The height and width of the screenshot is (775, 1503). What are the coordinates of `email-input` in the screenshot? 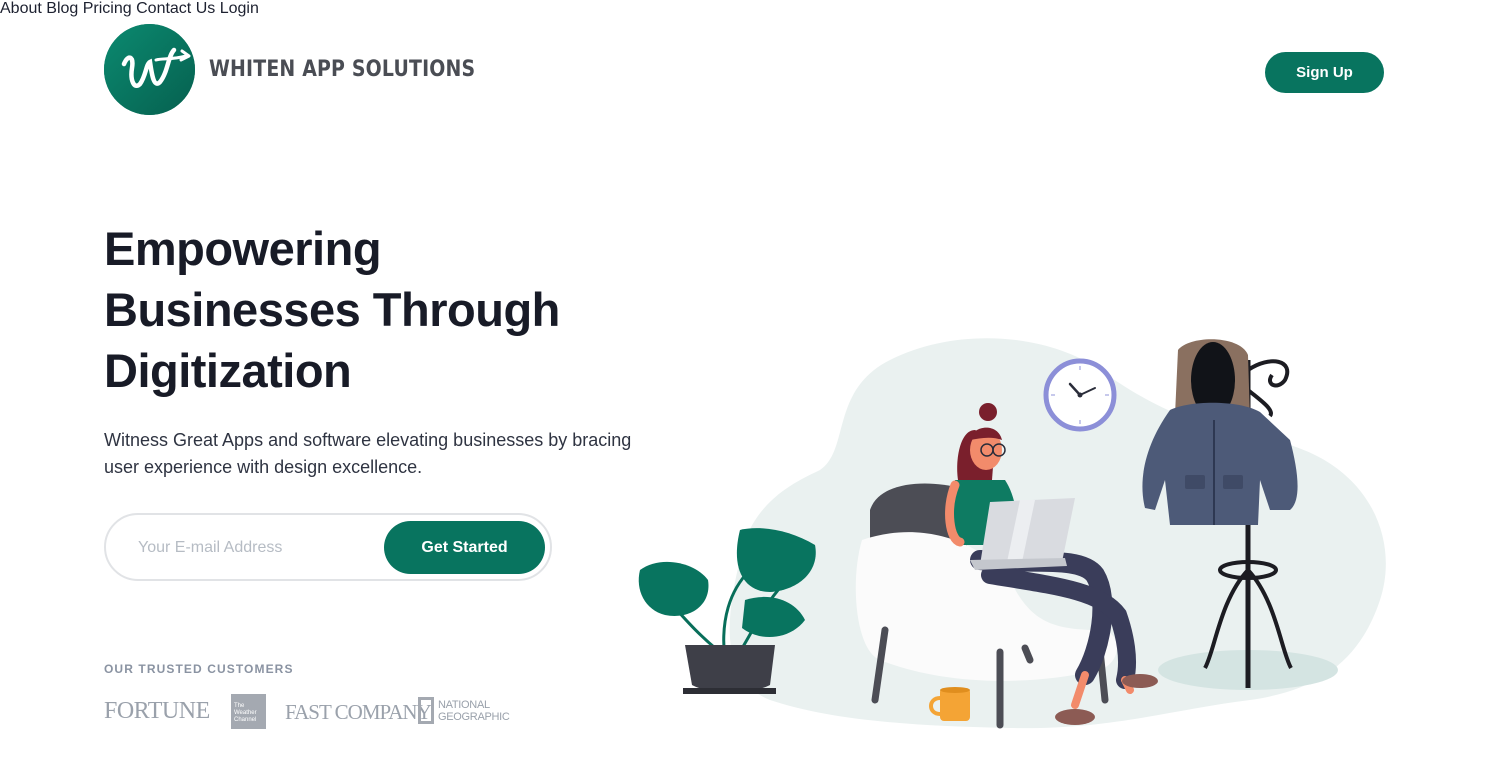 It's located at (258, 548).